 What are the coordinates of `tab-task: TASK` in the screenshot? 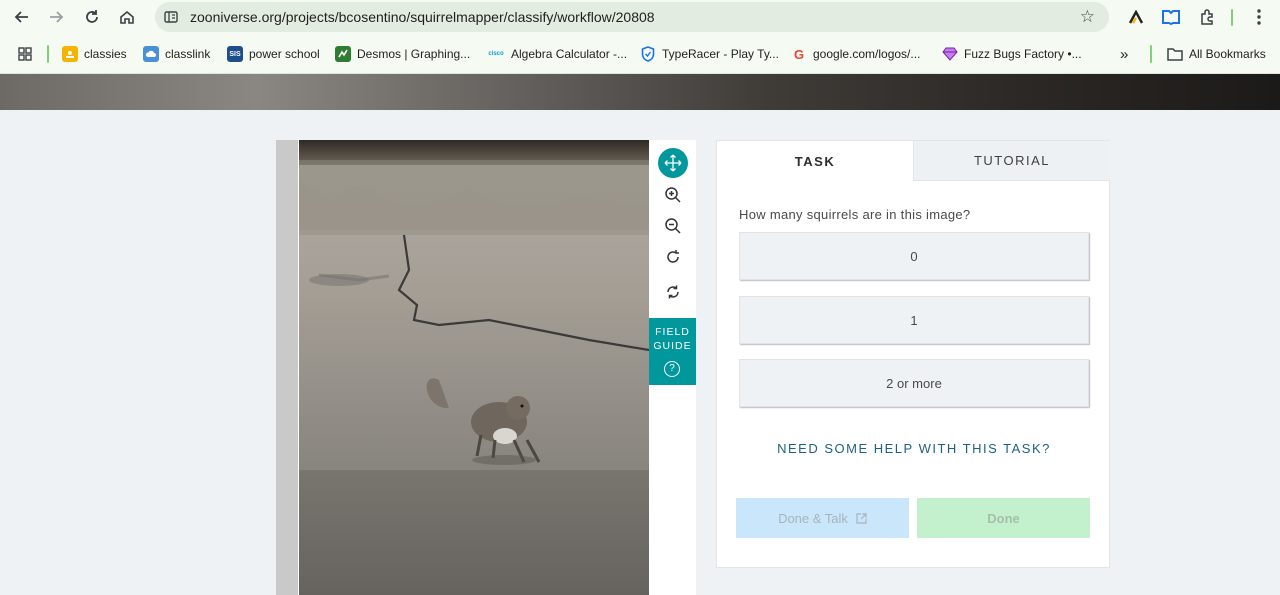 It's located at (815, 161).